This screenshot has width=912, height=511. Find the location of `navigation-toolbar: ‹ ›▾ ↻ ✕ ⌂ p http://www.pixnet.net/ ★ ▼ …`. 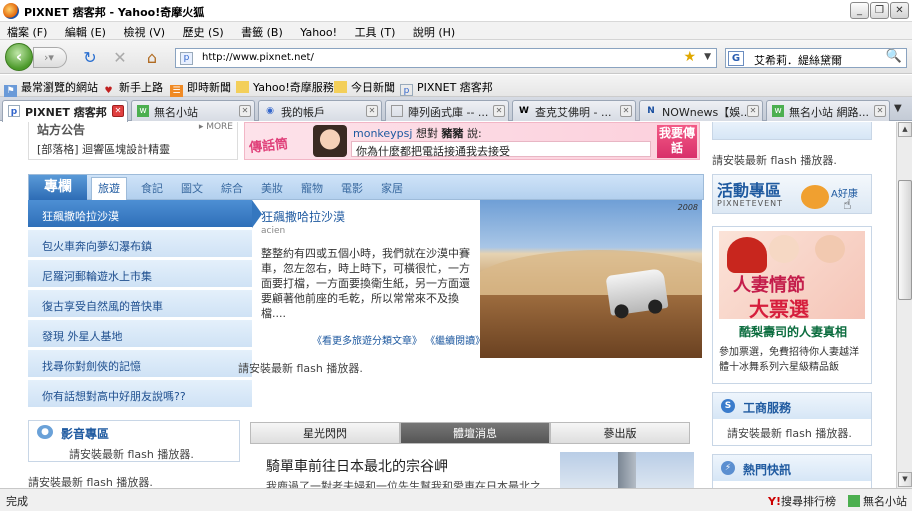

navigation-toolbar: ‹ ›▾ ↻ ✕ ⌂ p http://www.pixnet.net/ ★ ▼ … is located at coordinates (456, 57).